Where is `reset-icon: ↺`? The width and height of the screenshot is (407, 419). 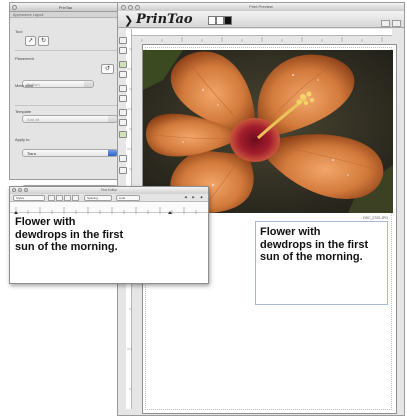 reset-icon: ↺ is located at coordinates (107, 69).